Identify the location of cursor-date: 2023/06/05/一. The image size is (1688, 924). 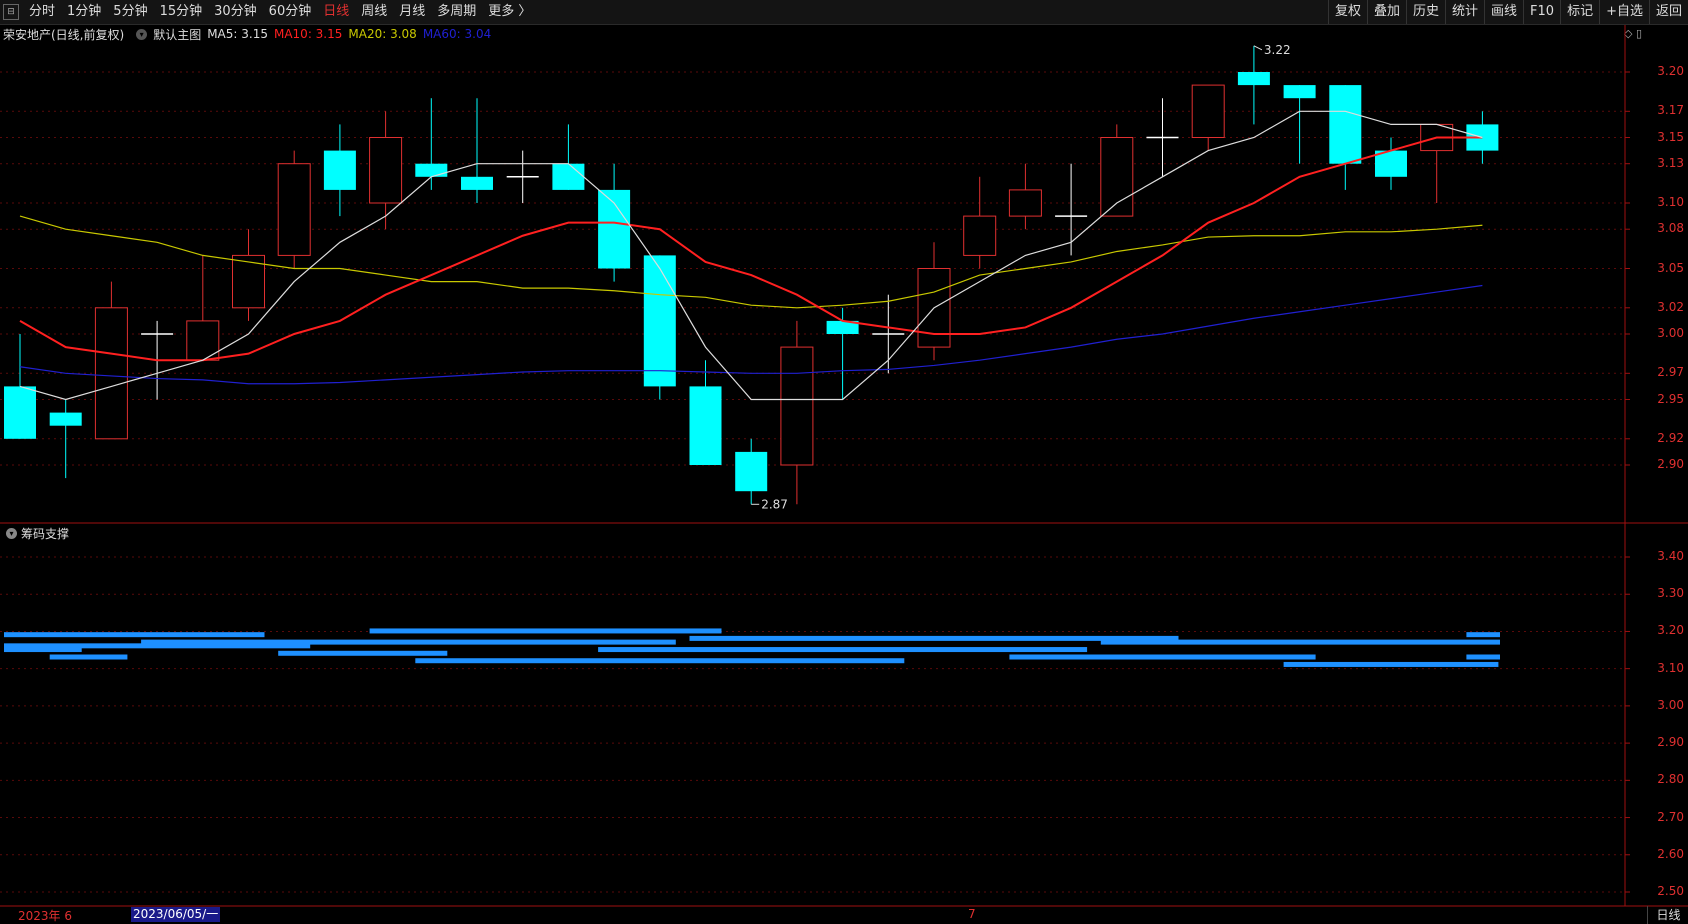
(176, 914).